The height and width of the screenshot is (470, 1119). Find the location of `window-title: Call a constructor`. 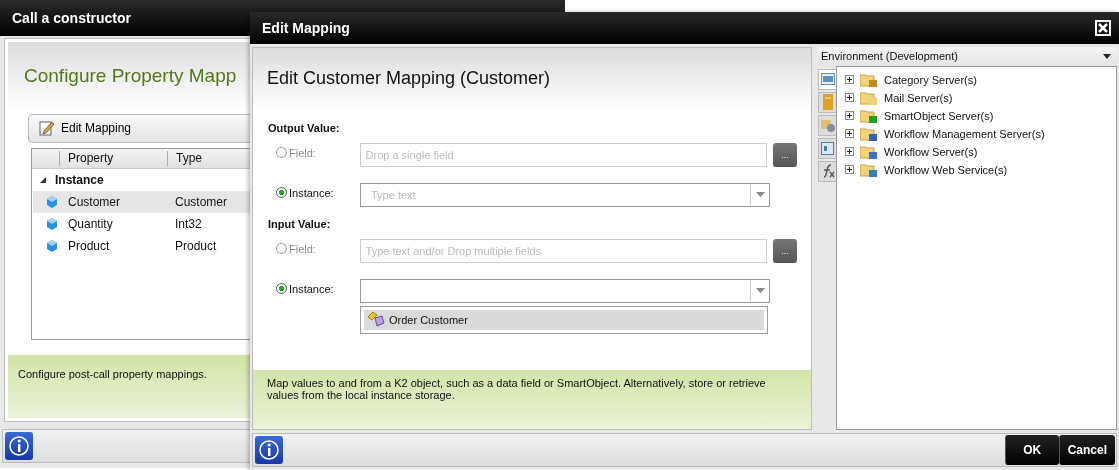

window-title: Call a constructor is located at coordinates (72, 17).